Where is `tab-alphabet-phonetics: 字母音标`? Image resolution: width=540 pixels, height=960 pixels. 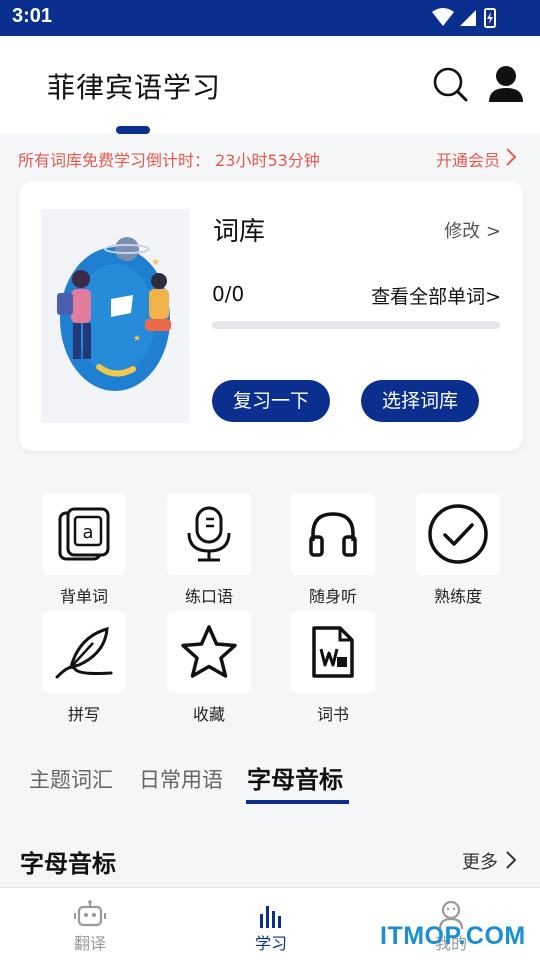
tab-alphabet-phonetics: 字母音标 is located at coordinates (295, 777).